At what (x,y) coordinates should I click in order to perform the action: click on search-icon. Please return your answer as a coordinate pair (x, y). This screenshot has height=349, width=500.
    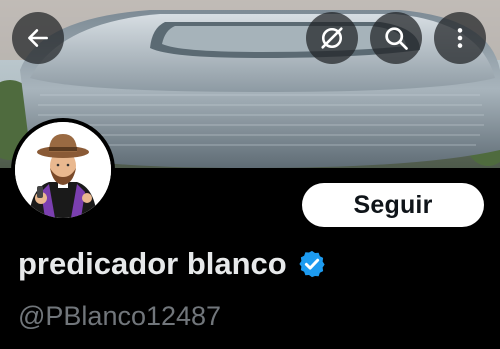
    Looking at the image, I should click on (396, 38).